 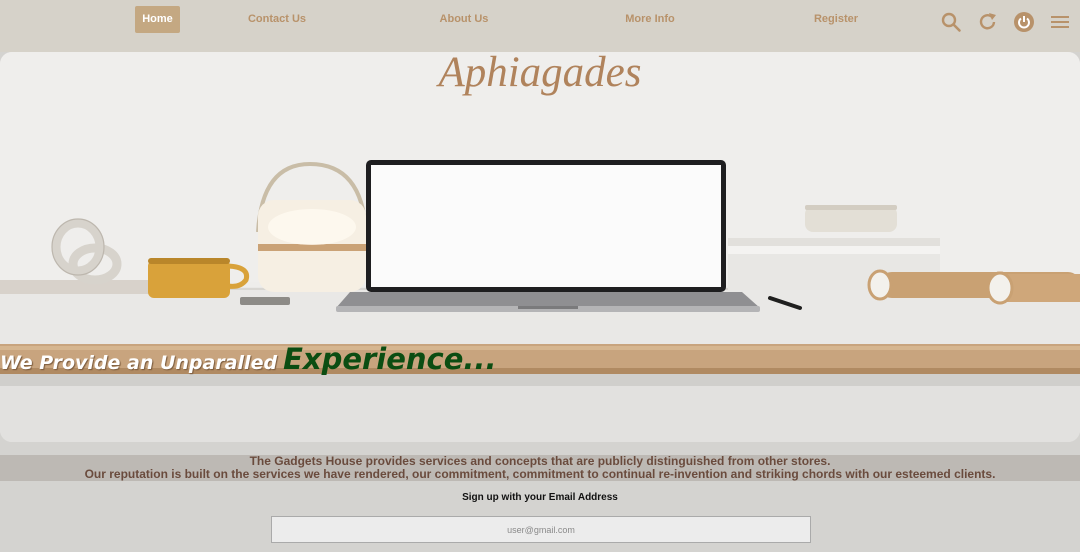 What do you see at coordinates (951, 22) in the screenshot?
I see `search-icon` at bounding box center [951, 22].